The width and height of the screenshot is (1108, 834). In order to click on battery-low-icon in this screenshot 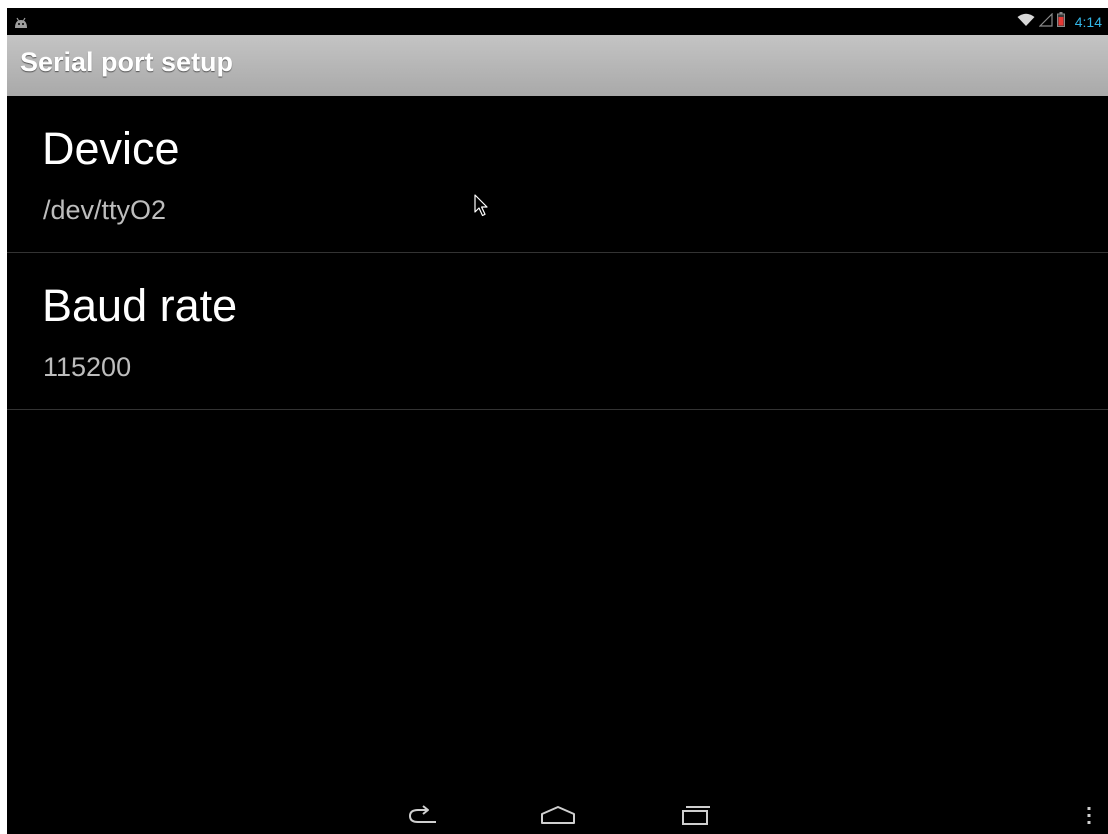, I will do `click(1060, 21)`.